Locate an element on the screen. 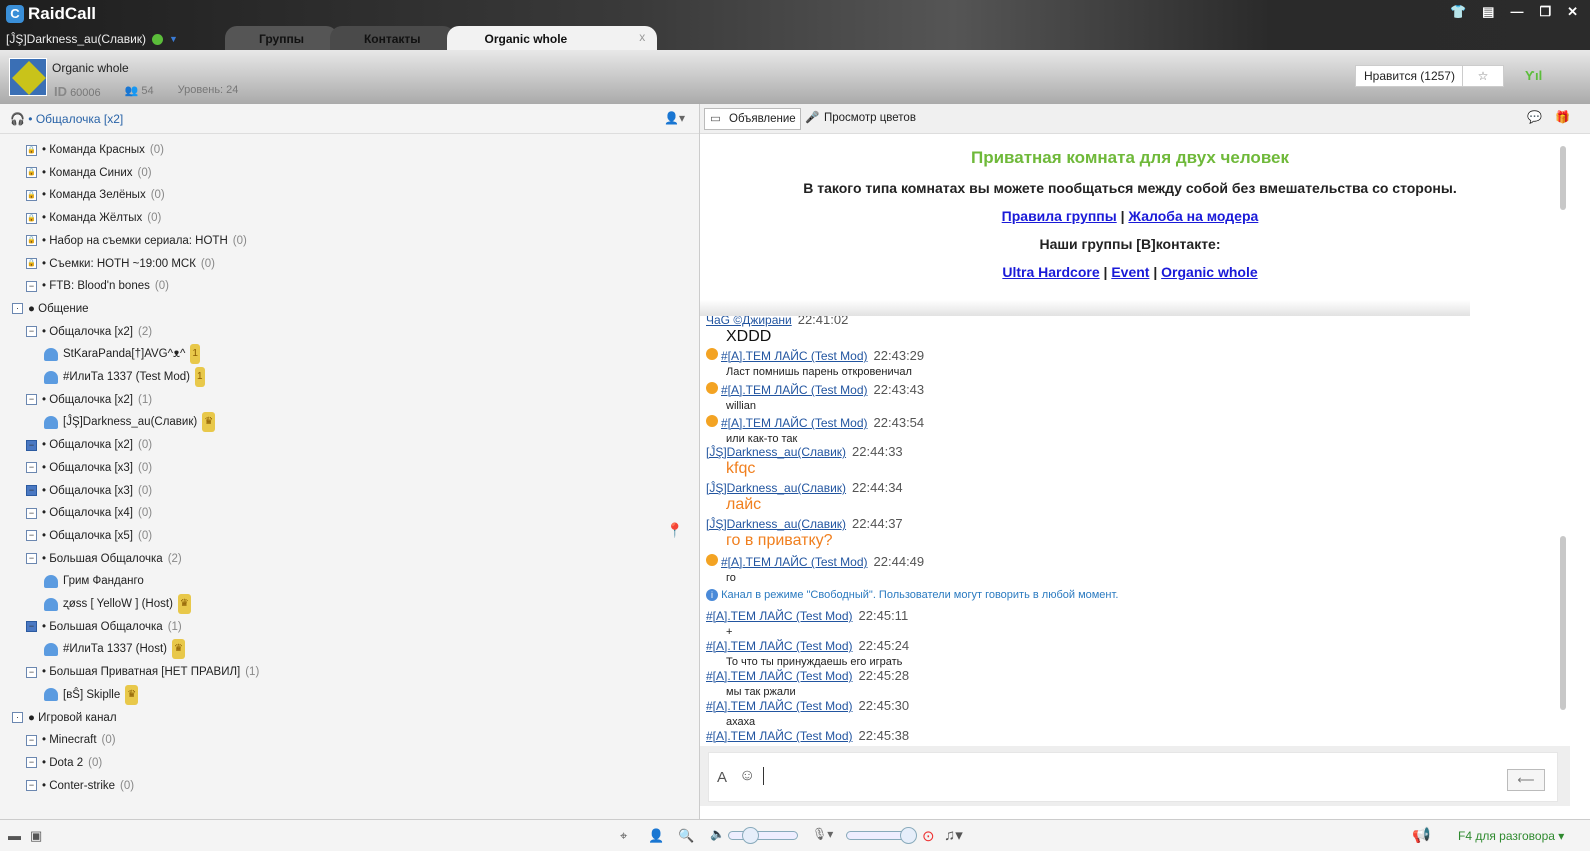  notes-icon: ▤ is located at coordinates (1488, 12).